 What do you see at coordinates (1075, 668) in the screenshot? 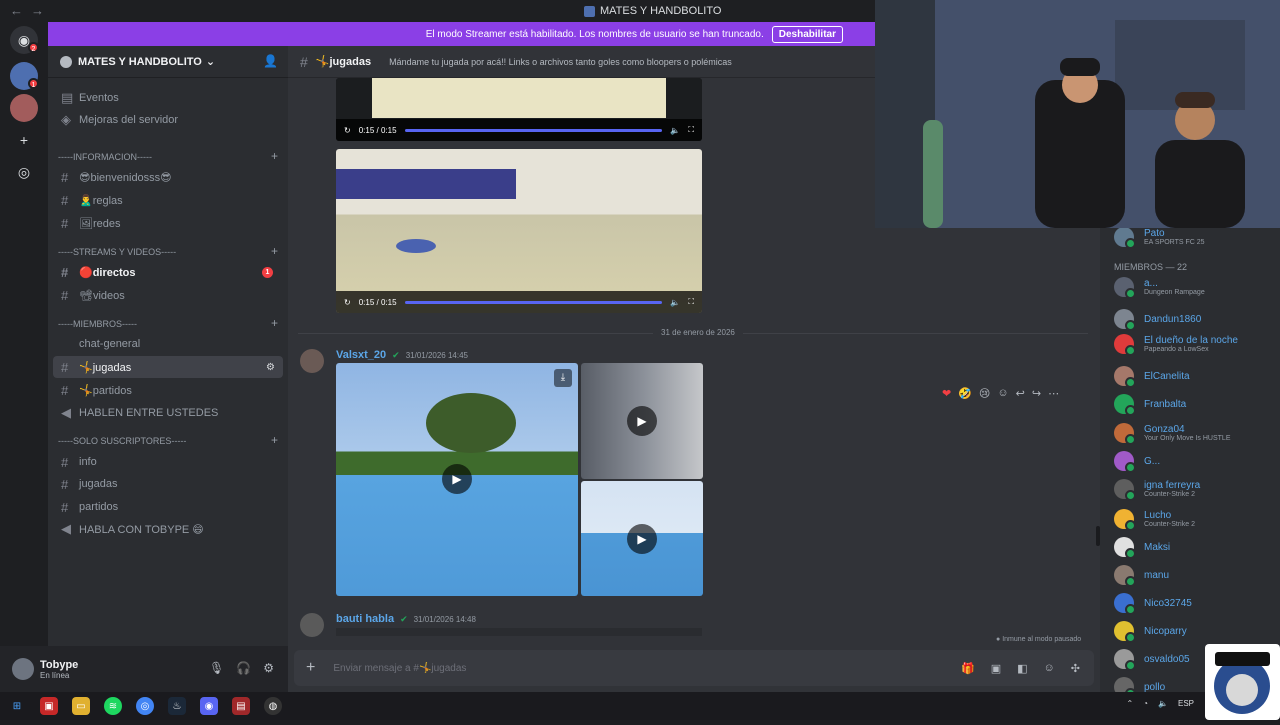
I see `apps-icon: ✣` at bounding box center [1075, 668].